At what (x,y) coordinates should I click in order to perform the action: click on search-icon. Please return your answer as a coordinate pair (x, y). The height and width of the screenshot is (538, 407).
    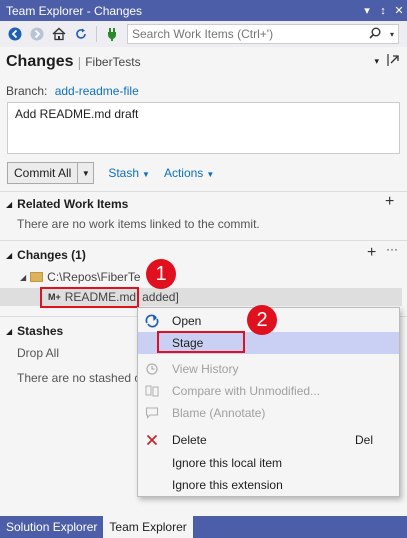
    Looking at the image, I should click on (375, 34).